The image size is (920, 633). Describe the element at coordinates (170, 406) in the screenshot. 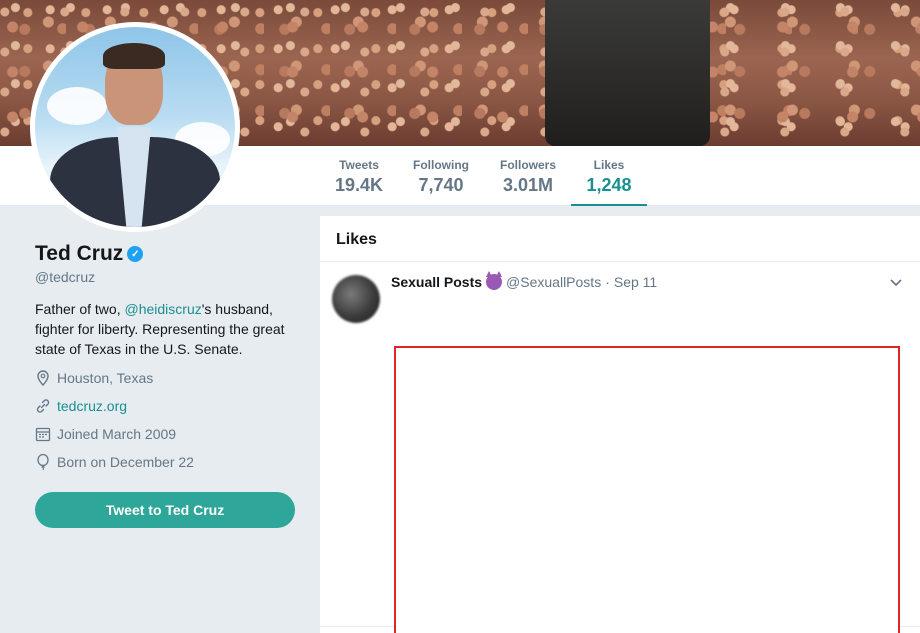

I see `profile-website: tedcruz.org` at that location.